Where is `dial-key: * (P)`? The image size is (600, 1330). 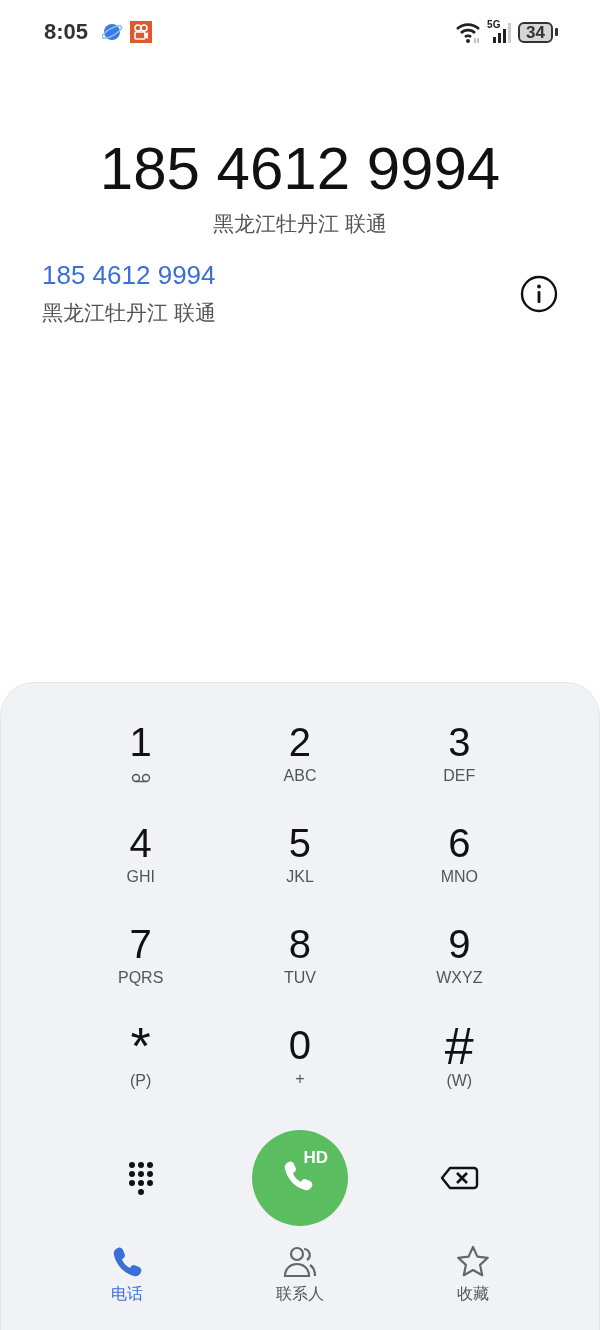 dial-key: * (P) is located at coordinates (141, 1062).